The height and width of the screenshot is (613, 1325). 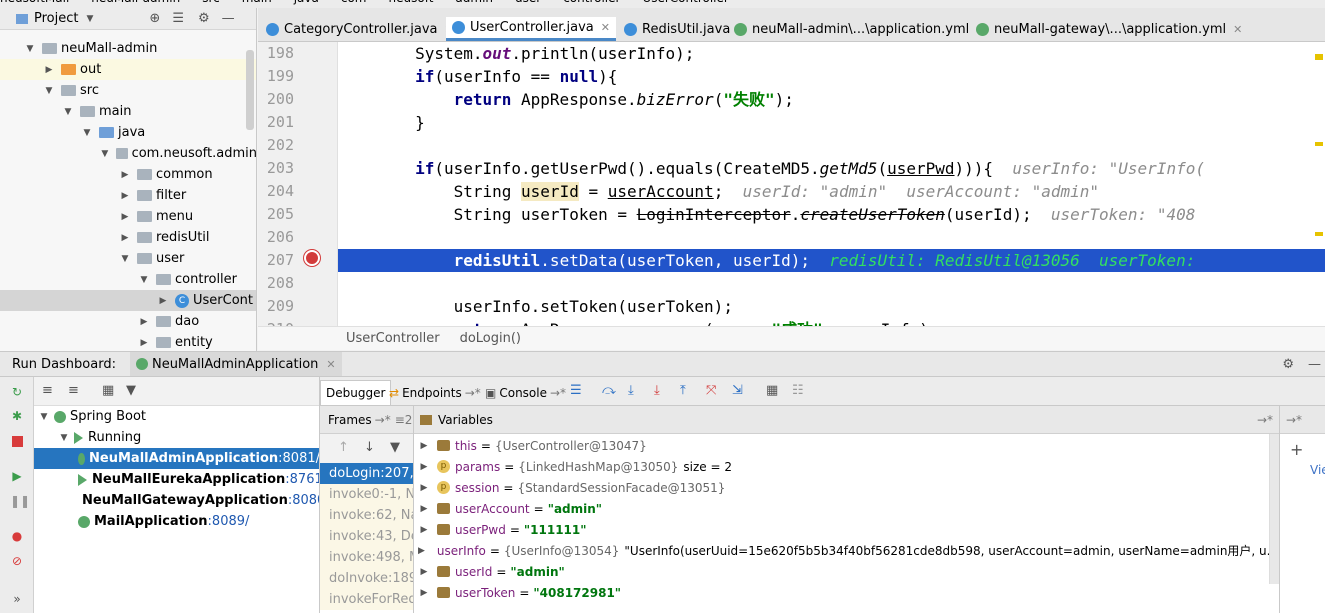 What do you see at coordinates (528, 2) in the screenshot?
I see `breadcrumb-item: user` at bounding box center [528, 2].